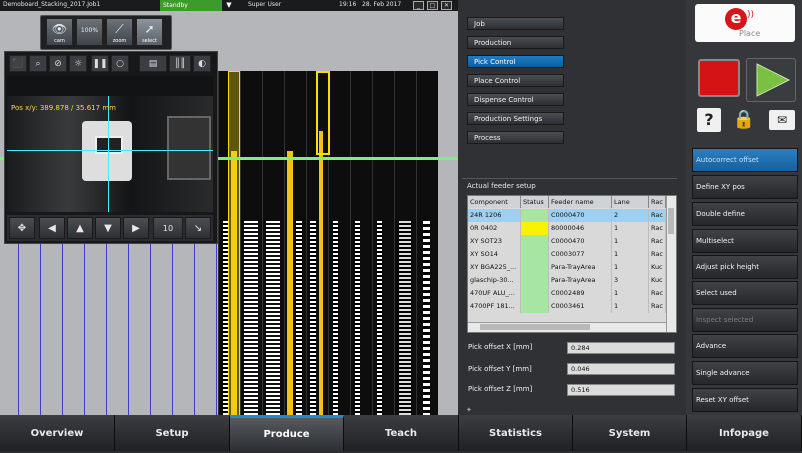  What do you see at coordinates (52, 228) in the screenshot?
I see `nav-left-button: ◀` at bounding box center [52, 228].